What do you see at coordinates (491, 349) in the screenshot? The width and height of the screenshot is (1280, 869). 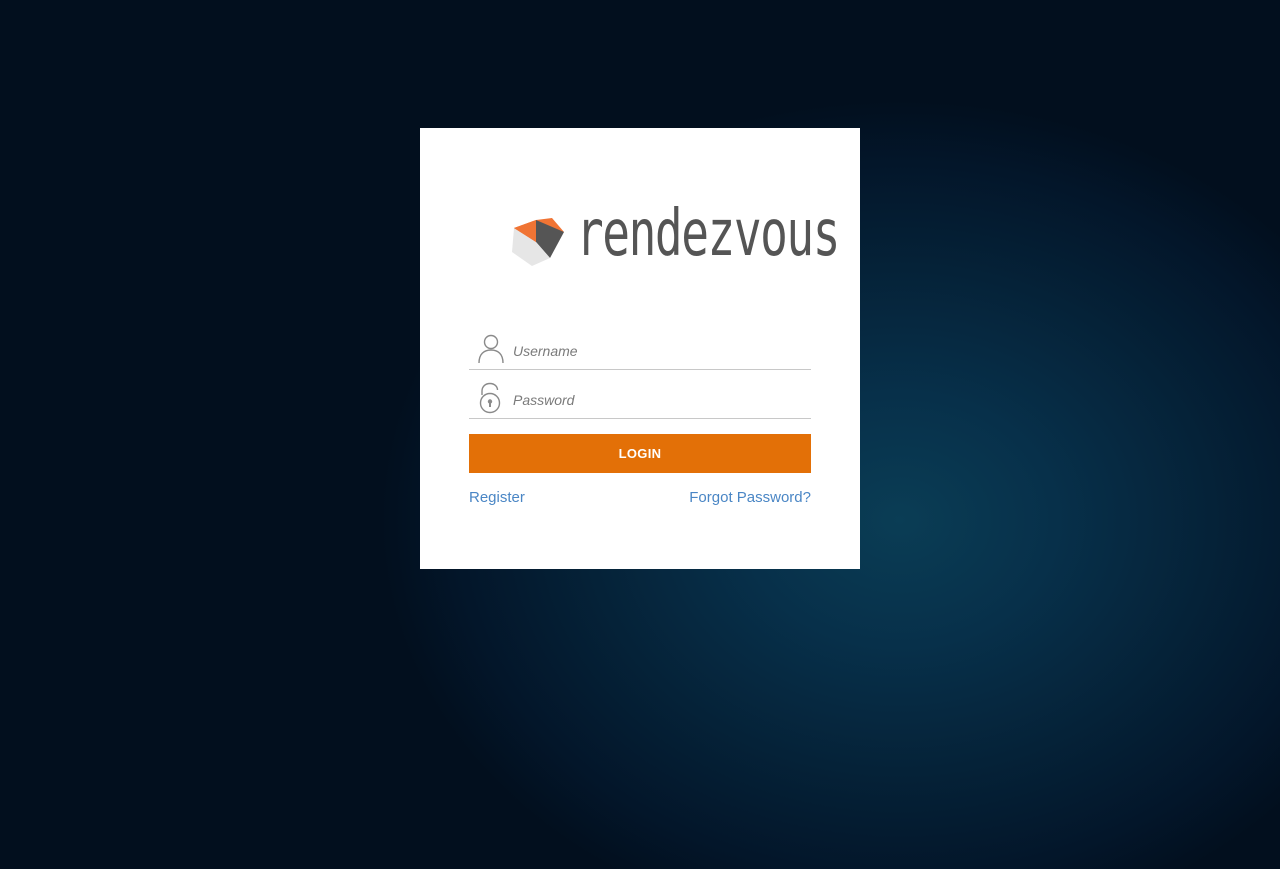 I see `user-icon` at bounding box center [491, 349].